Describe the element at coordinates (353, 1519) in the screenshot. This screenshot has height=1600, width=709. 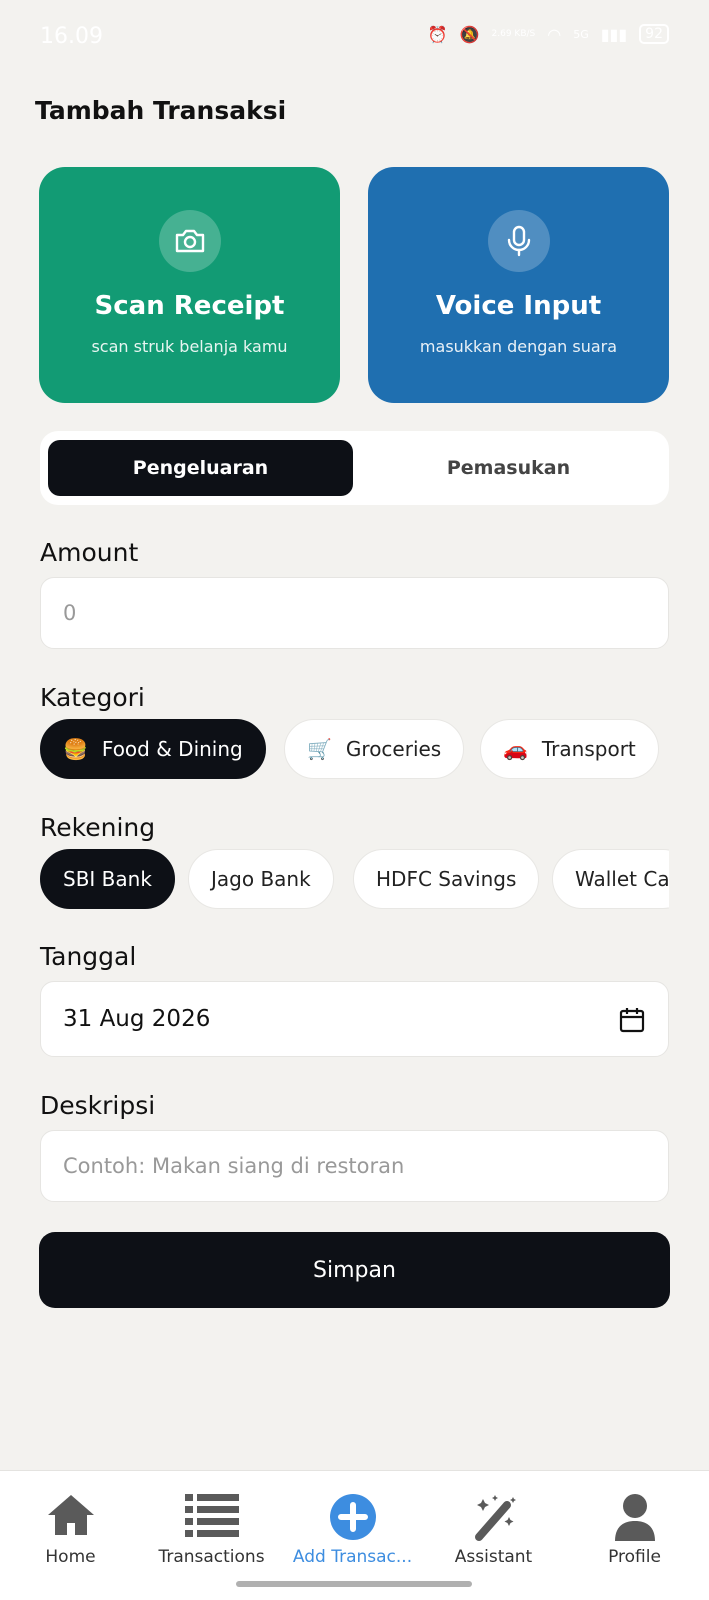
I see `plus-circle-icon` at that location.